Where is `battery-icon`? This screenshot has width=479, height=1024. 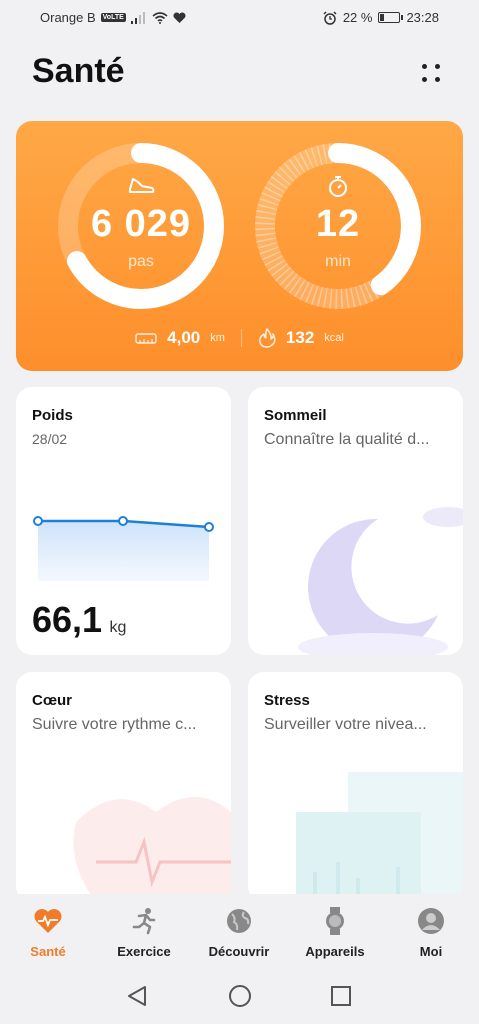 battery-icon is located at coordinates (391, 17).